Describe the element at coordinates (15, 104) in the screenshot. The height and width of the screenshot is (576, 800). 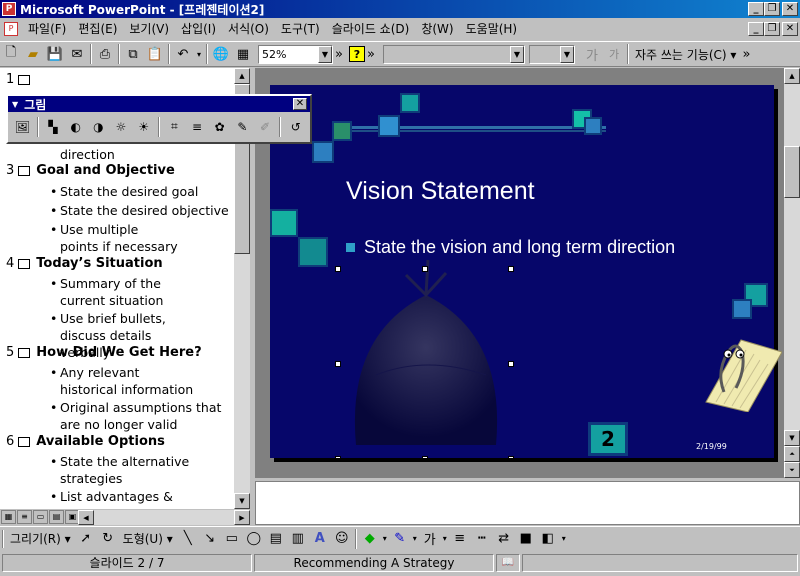
I see `toolbar-menu-icon: ▼` at that location.